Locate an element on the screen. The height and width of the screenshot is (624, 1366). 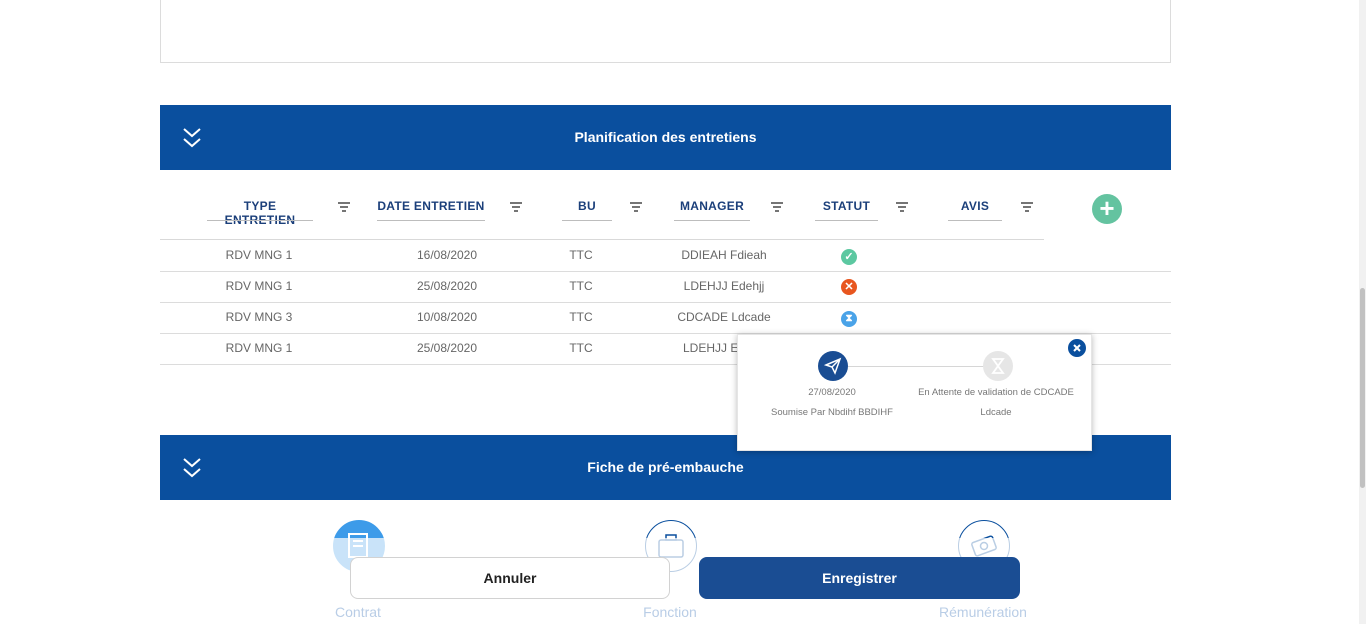
table-row: RDV MNG 1 16/08/2020 TTC DDIEAH Fdieah ✓ is located at coordinates (665, 256).